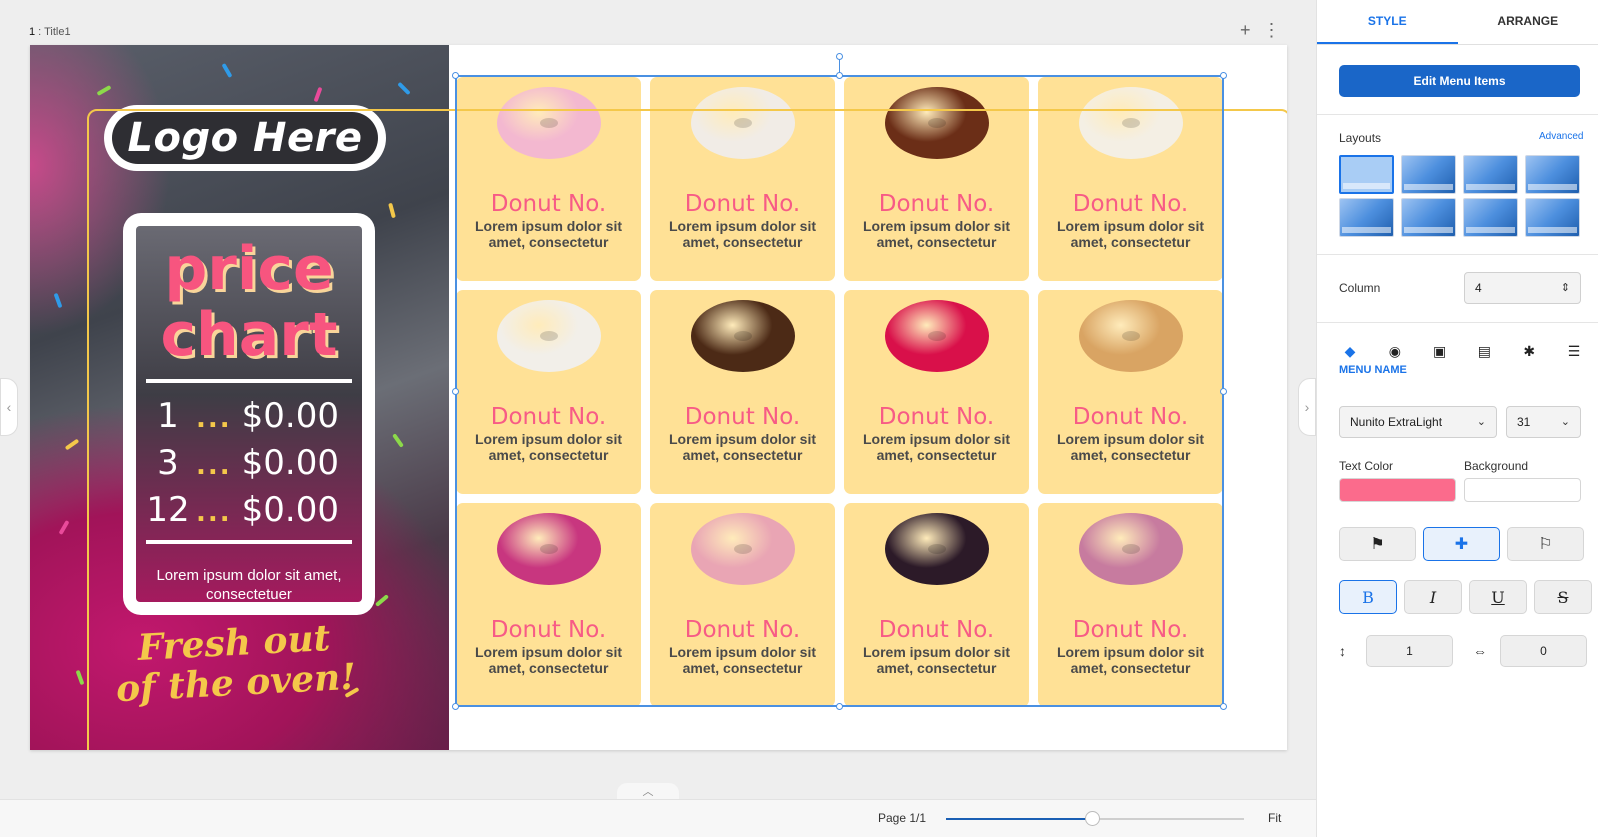 This screenshot has width=1598, height=837. I want to click on zoom-slider-handle, so click(1093, 818).